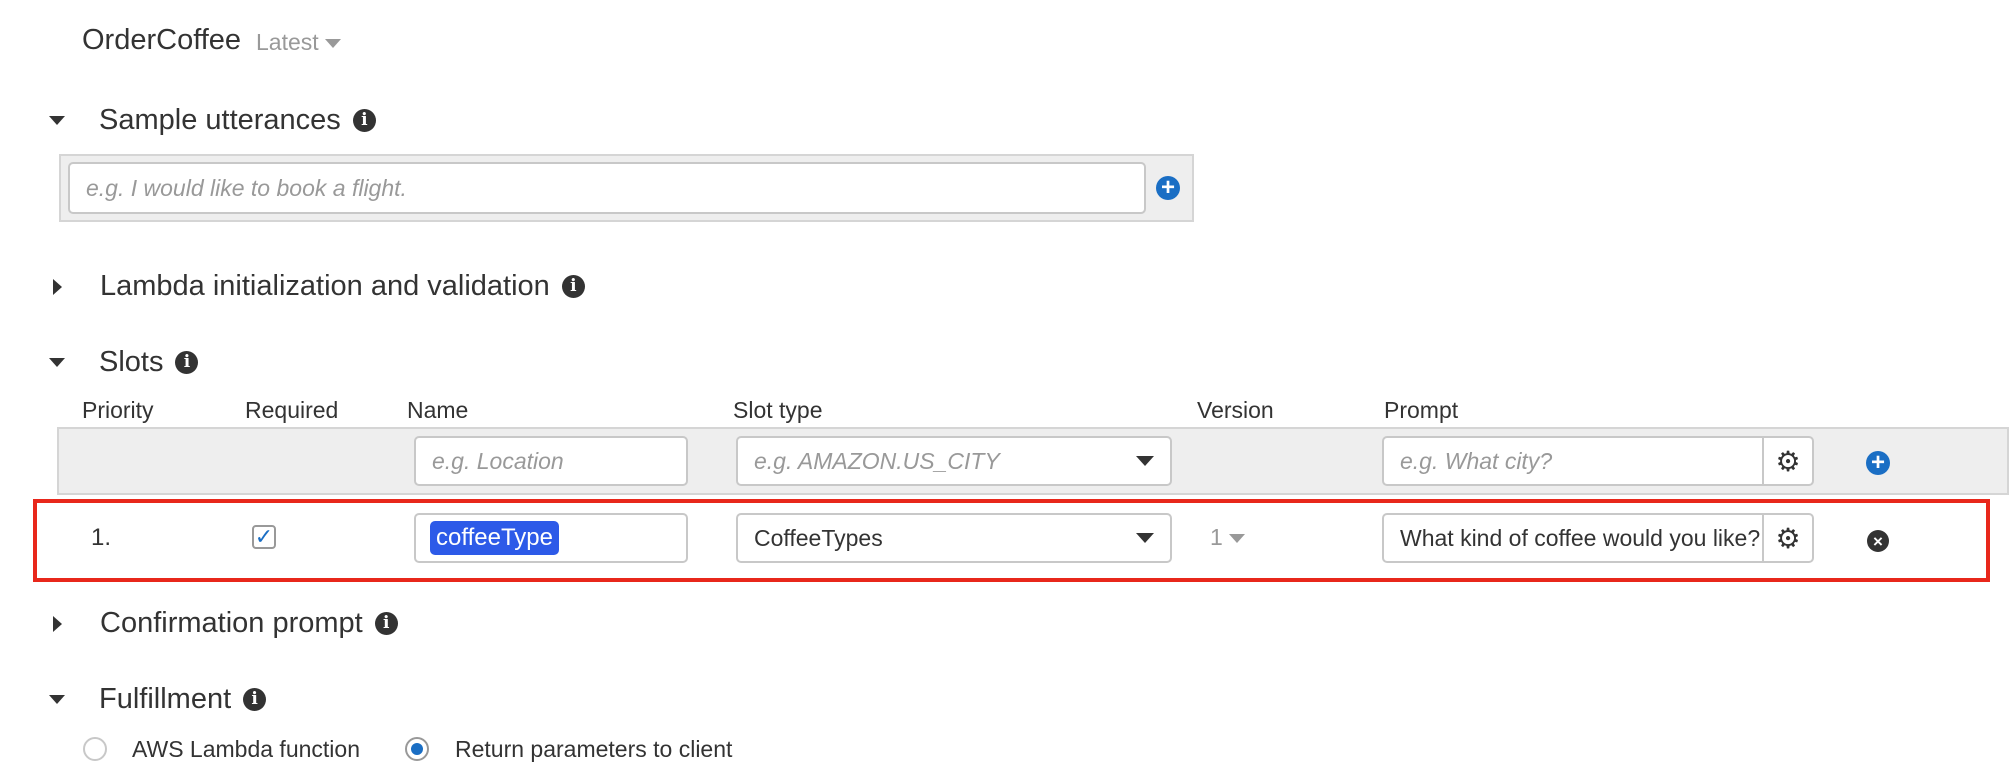  I want to click on slot-version-dropdown: 1, so click(1227, 537).